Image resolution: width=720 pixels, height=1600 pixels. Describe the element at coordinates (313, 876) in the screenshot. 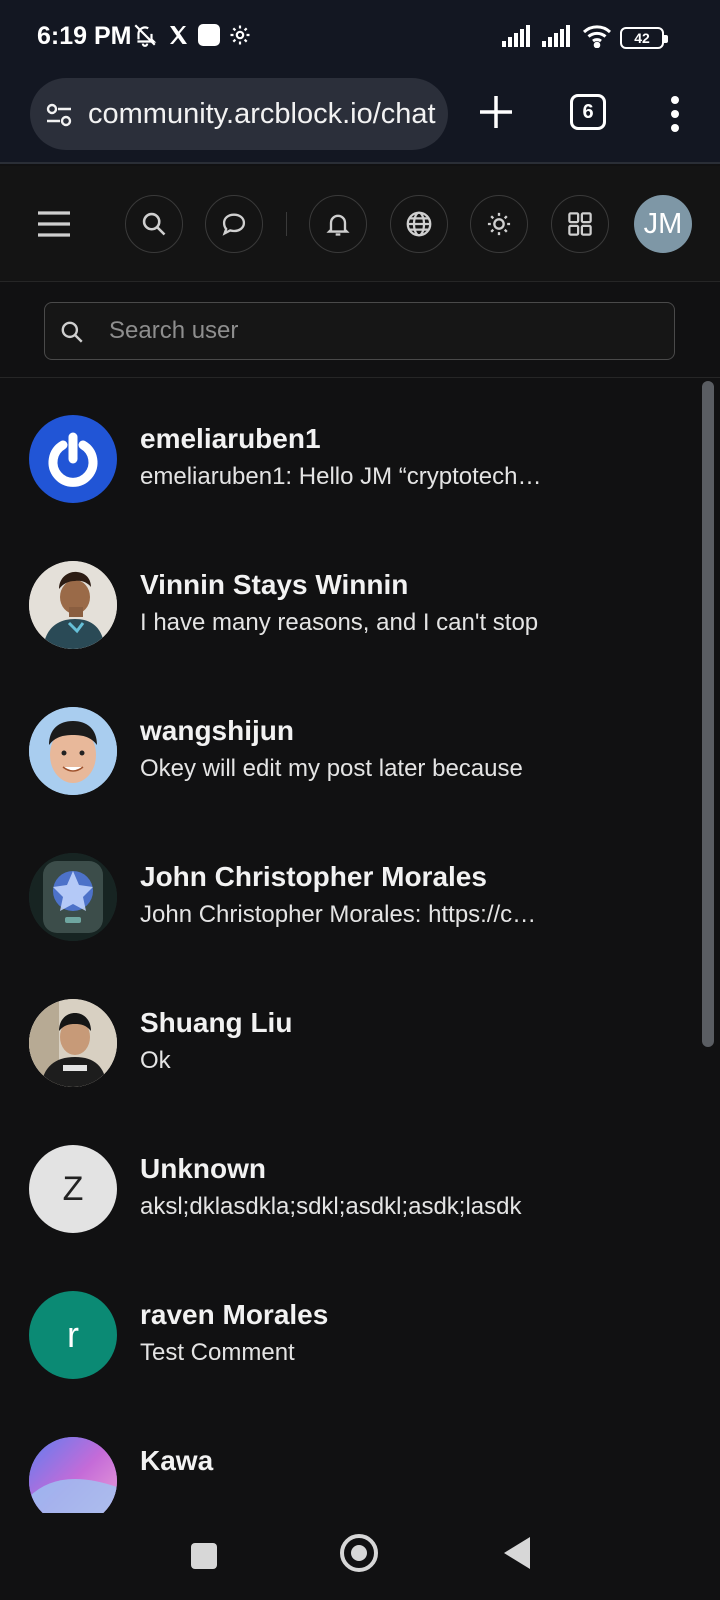

I see `conversation-name: John Christopher Morales` at that location.